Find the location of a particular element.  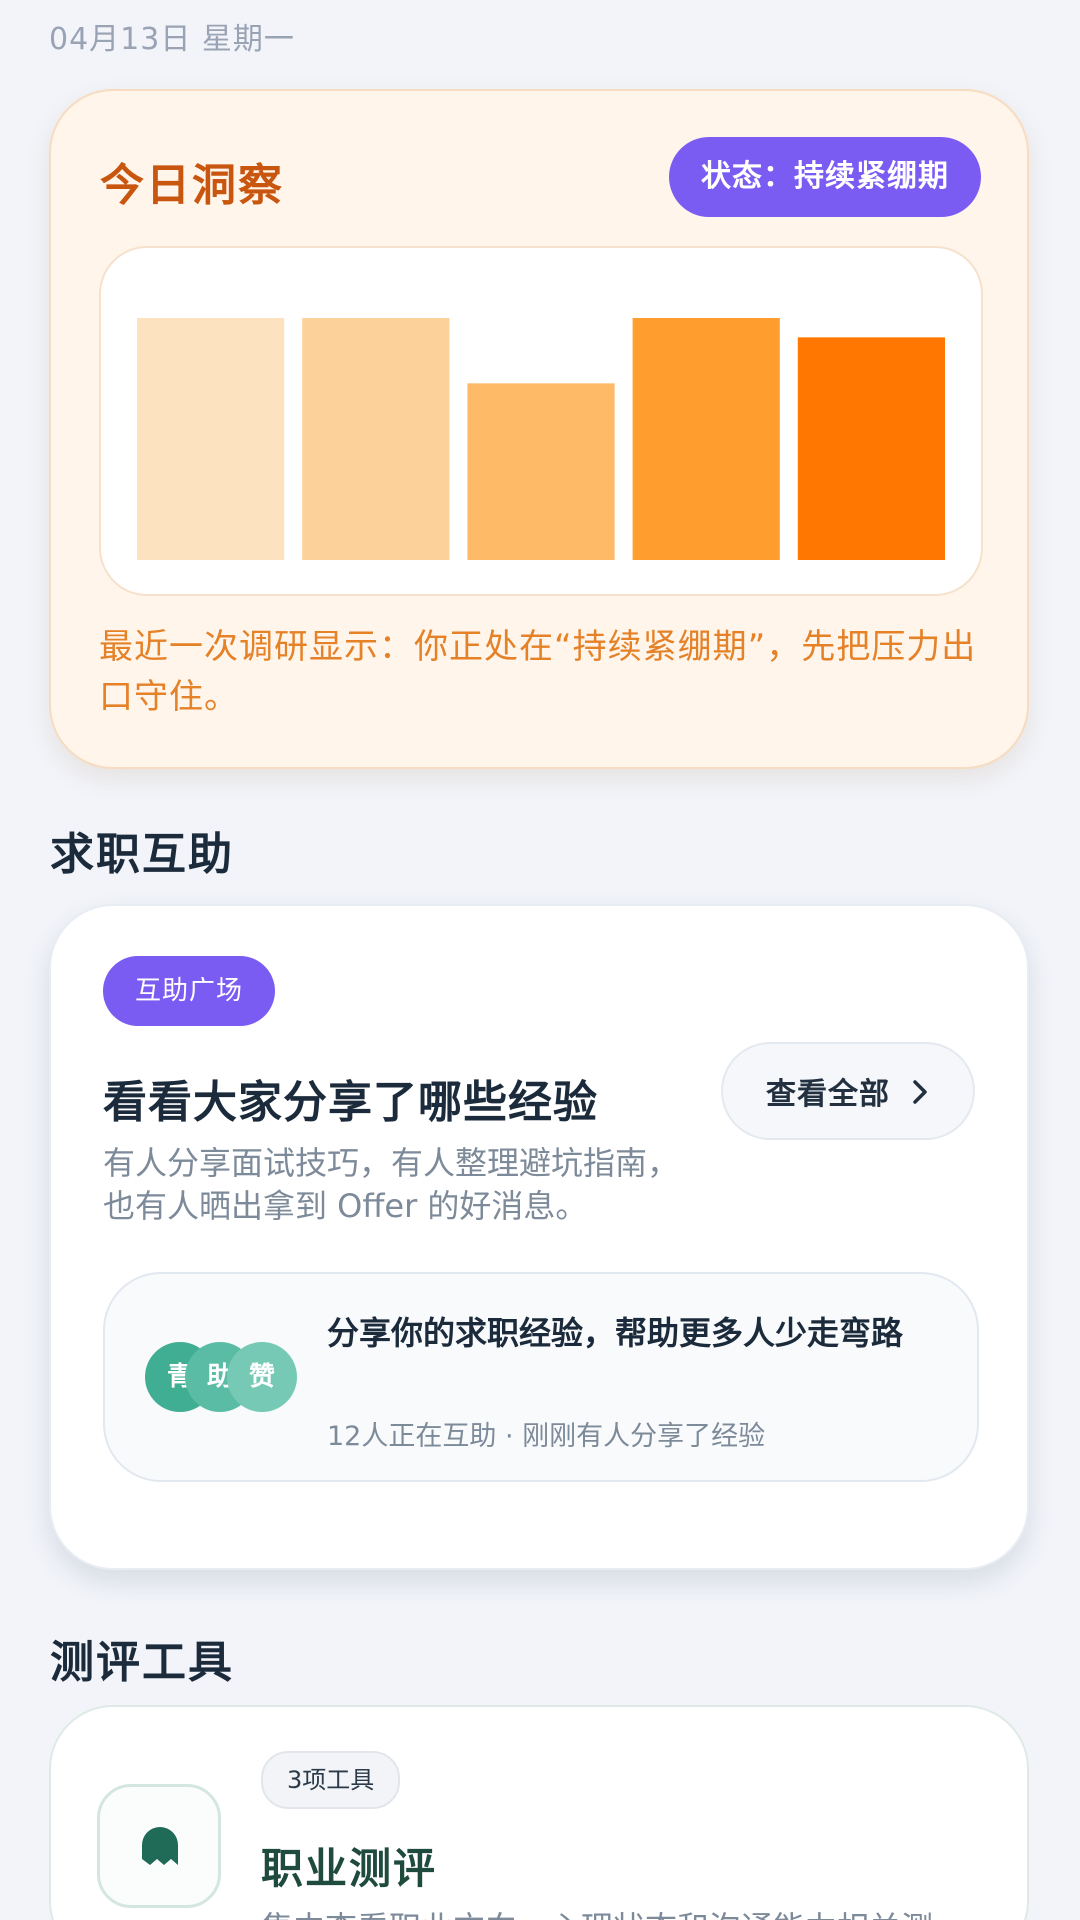

career-assessment-description: 集中查看职业方向、心理状态和沟通能力相关测 is located at coordinates (641, 1911).